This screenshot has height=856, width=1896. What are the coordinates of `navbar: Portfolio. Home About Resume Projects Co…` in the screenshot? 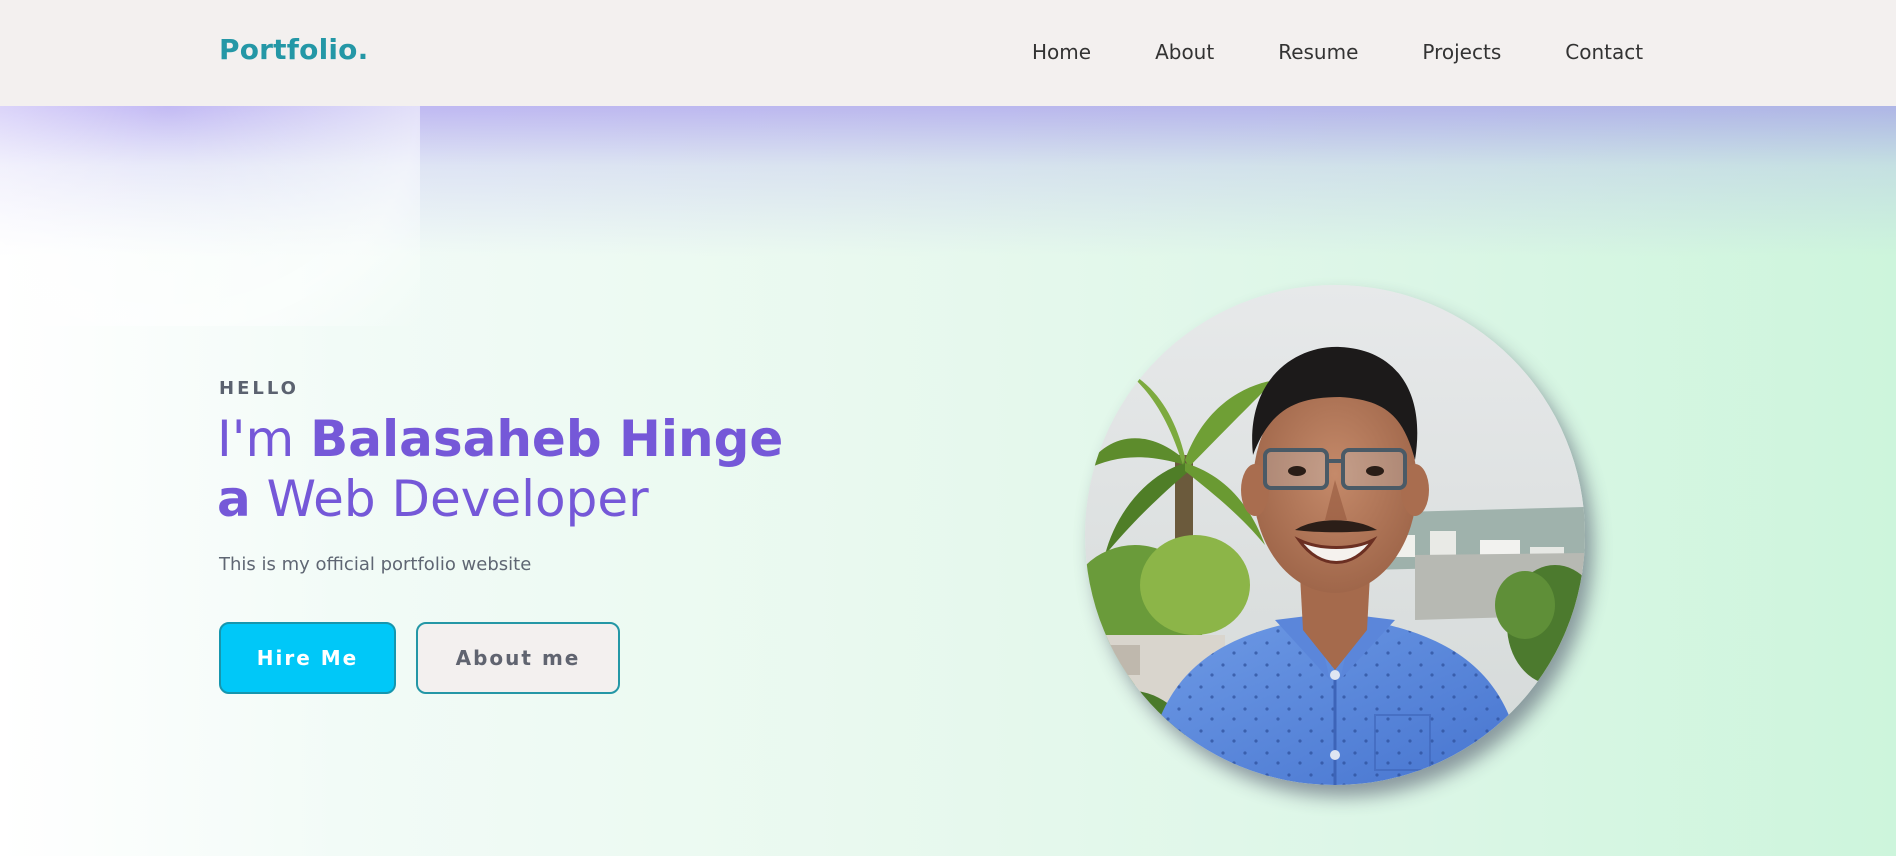 It's located at (948, 53).